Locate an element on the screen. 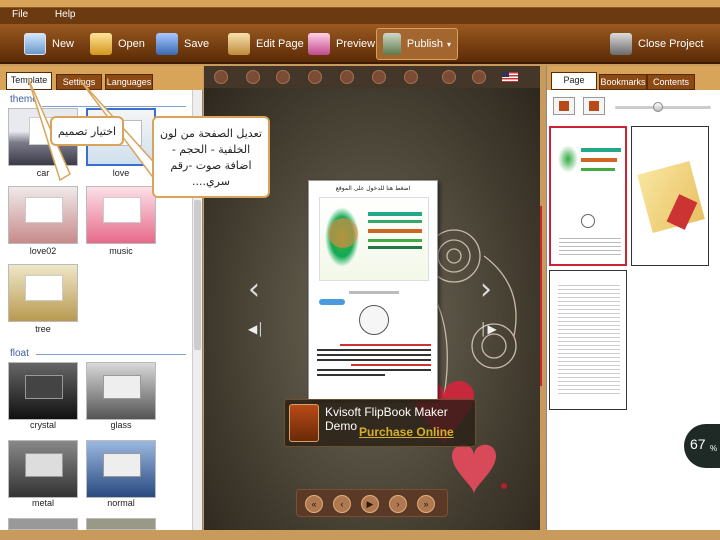 This screenshot has height=540, width=720. chevron-down-icon: ▾ is located at coordinates (449, 44).